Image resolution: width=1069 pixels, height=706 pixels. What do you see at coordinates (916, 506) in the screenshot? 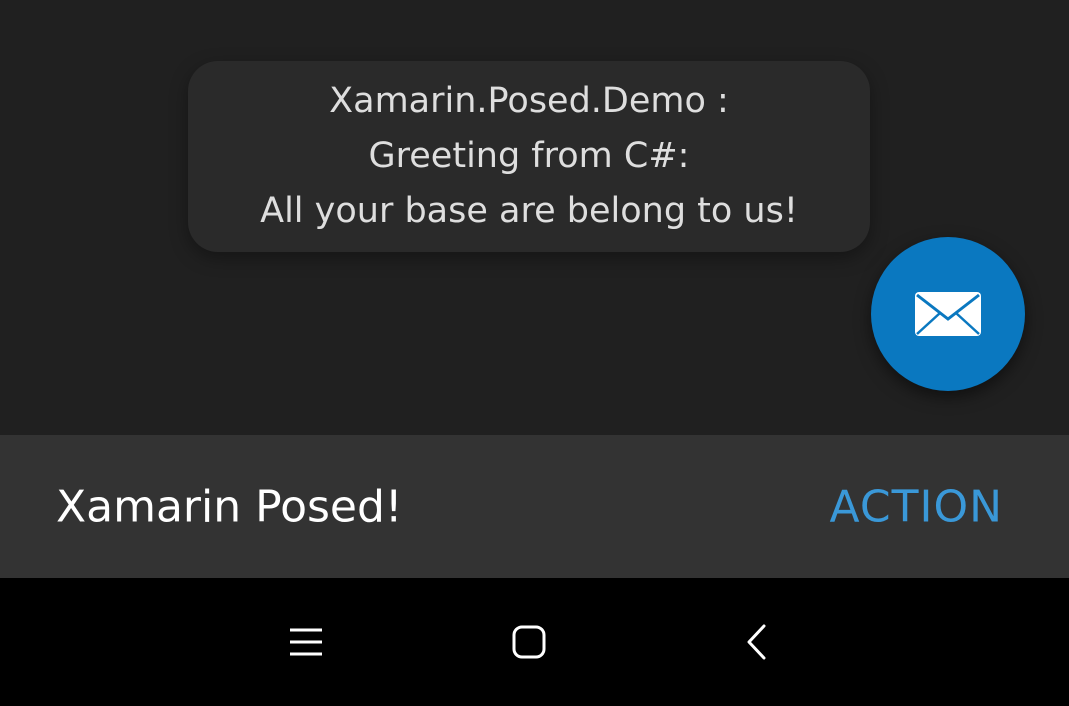
I see `snackbar-action-button: ACTION` at bounding box center [916, 506].